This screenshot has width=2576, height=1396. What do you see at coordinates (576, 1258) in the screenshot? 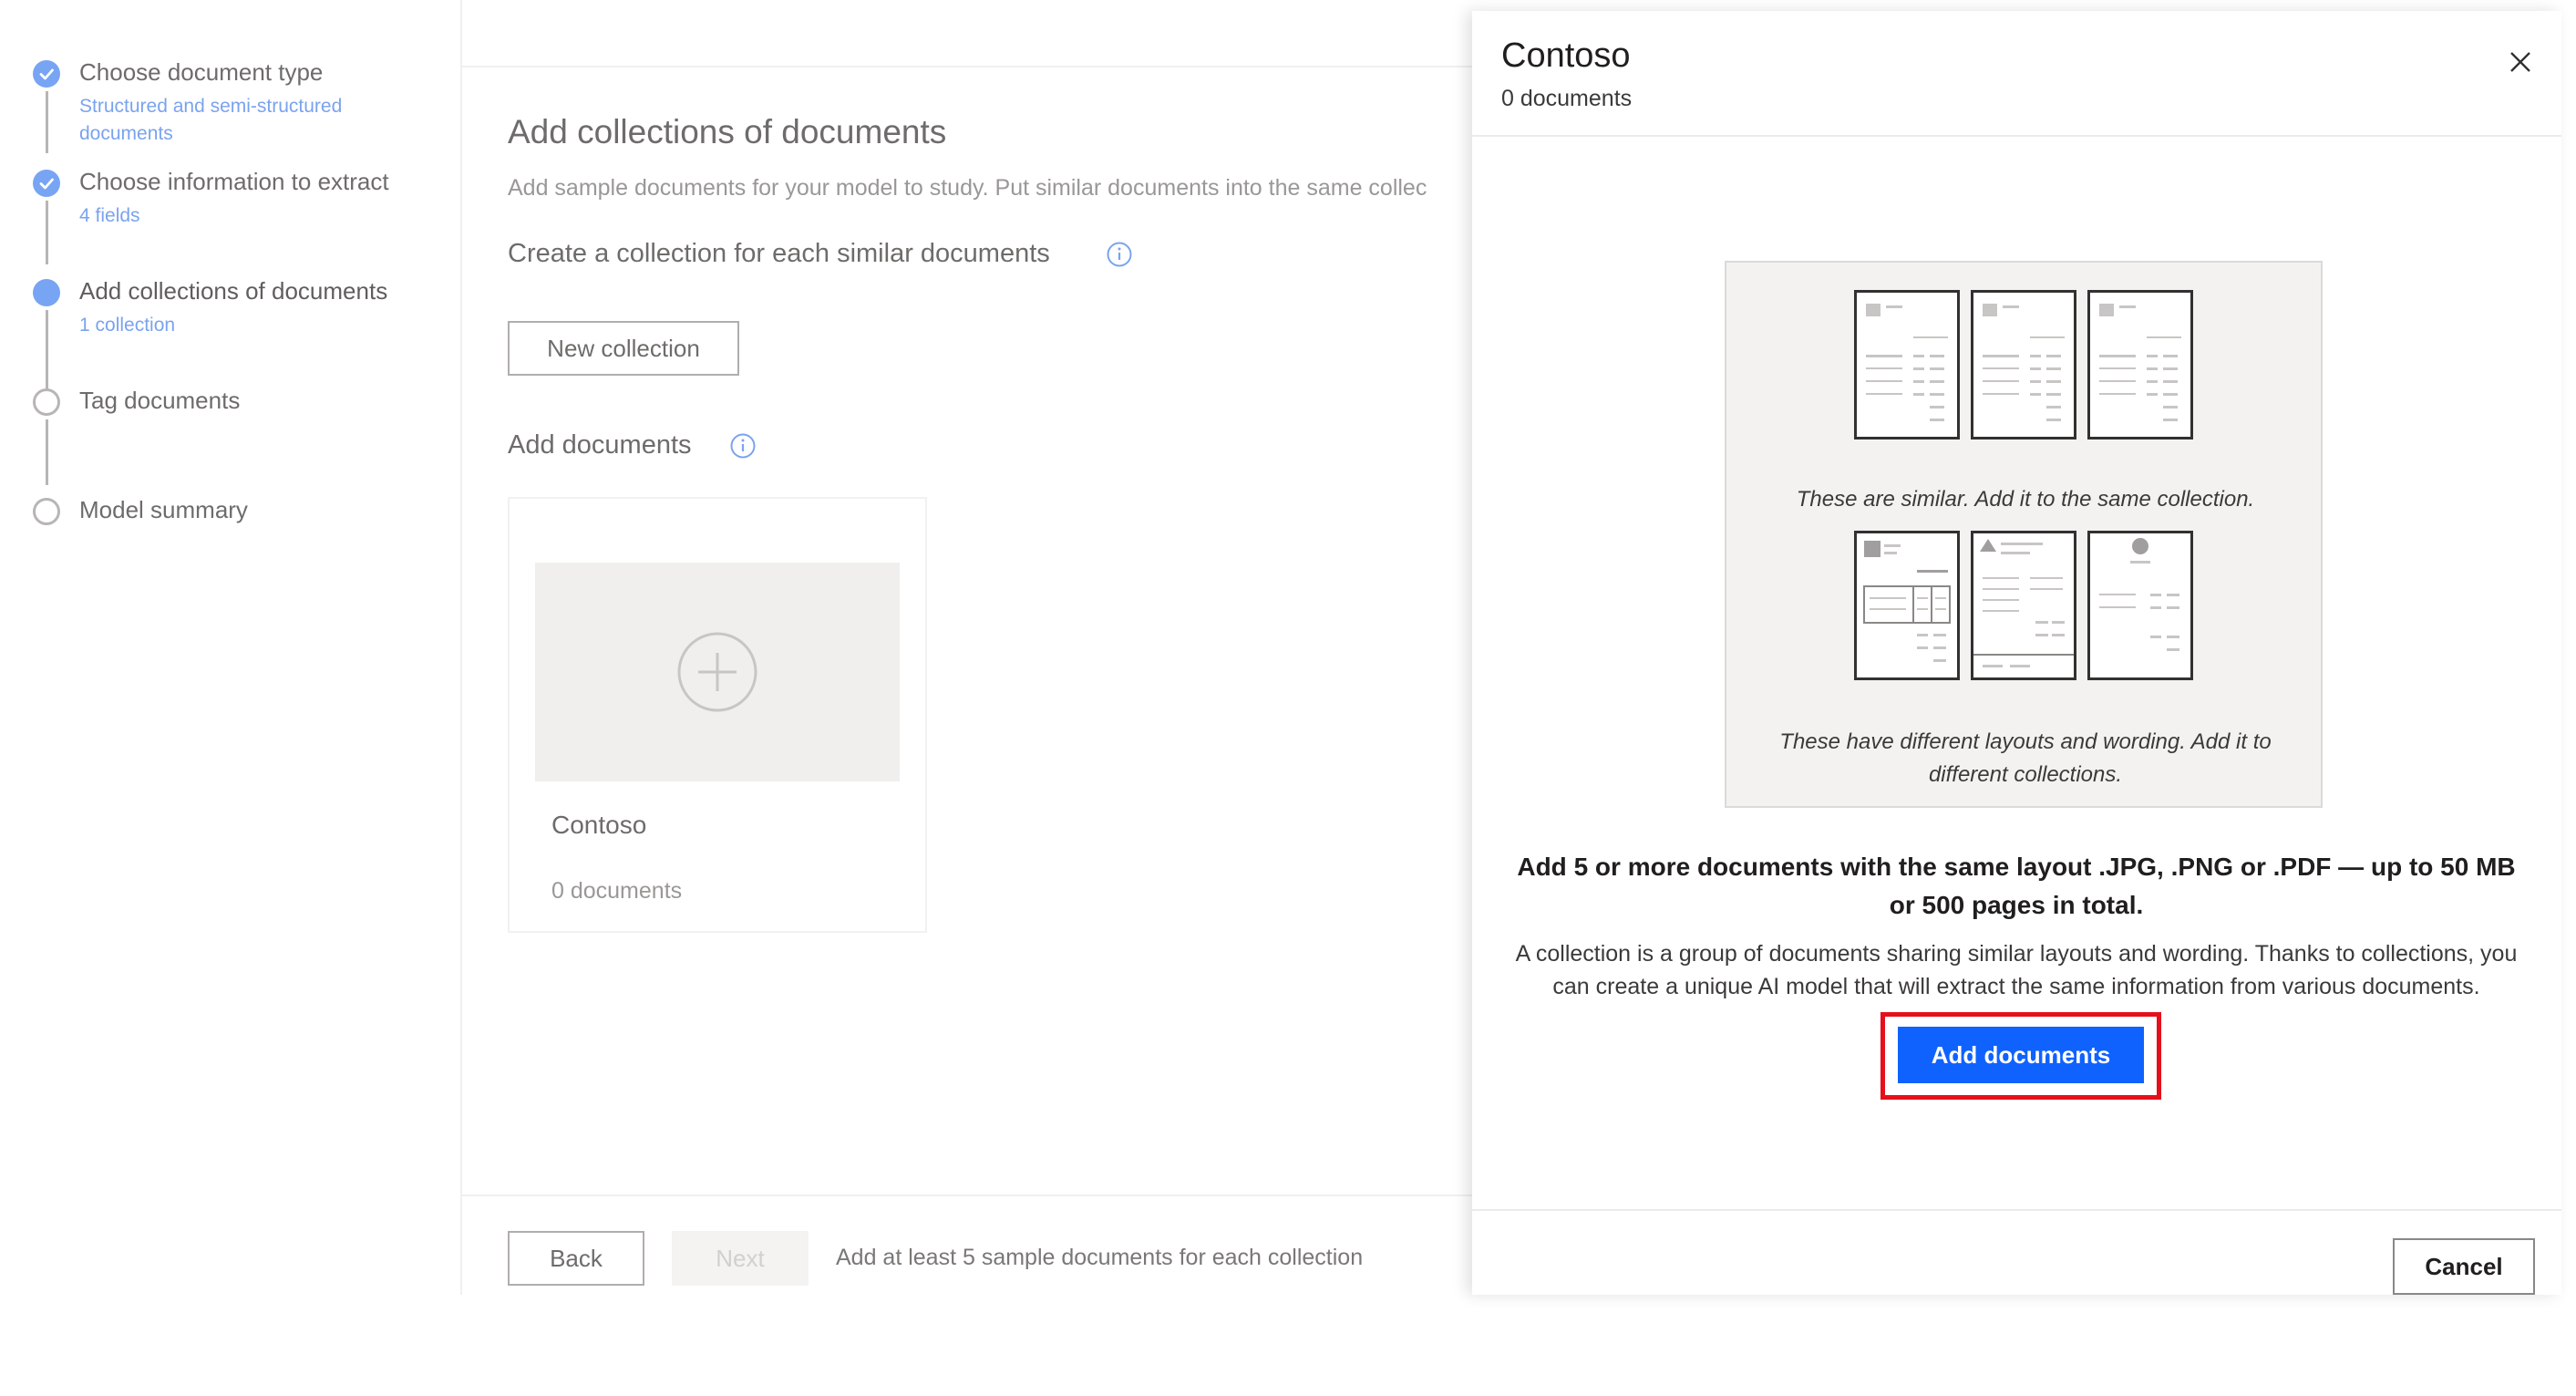
I see `back-button: Back` at bounding box center [576, 1258].